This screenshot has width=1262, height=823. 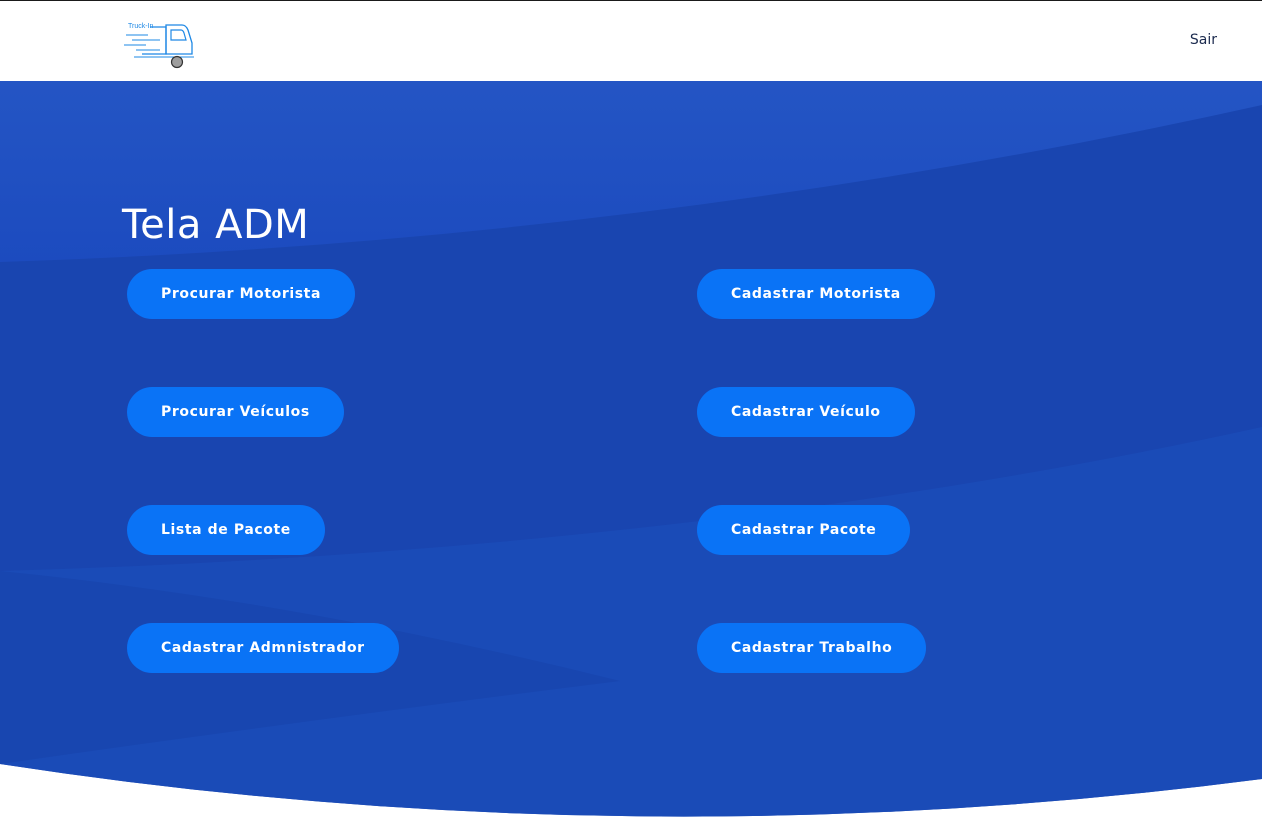 What do you see at coordinates (631, 41) in the screenshot?
I see `top-navbar: Truck-In Sair` at bounding box center [631, 41].